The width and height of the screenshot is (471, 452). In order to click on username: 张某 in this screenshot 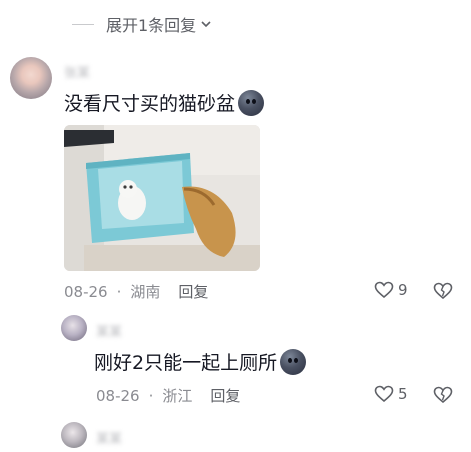, I will do `click(77, 71)`.